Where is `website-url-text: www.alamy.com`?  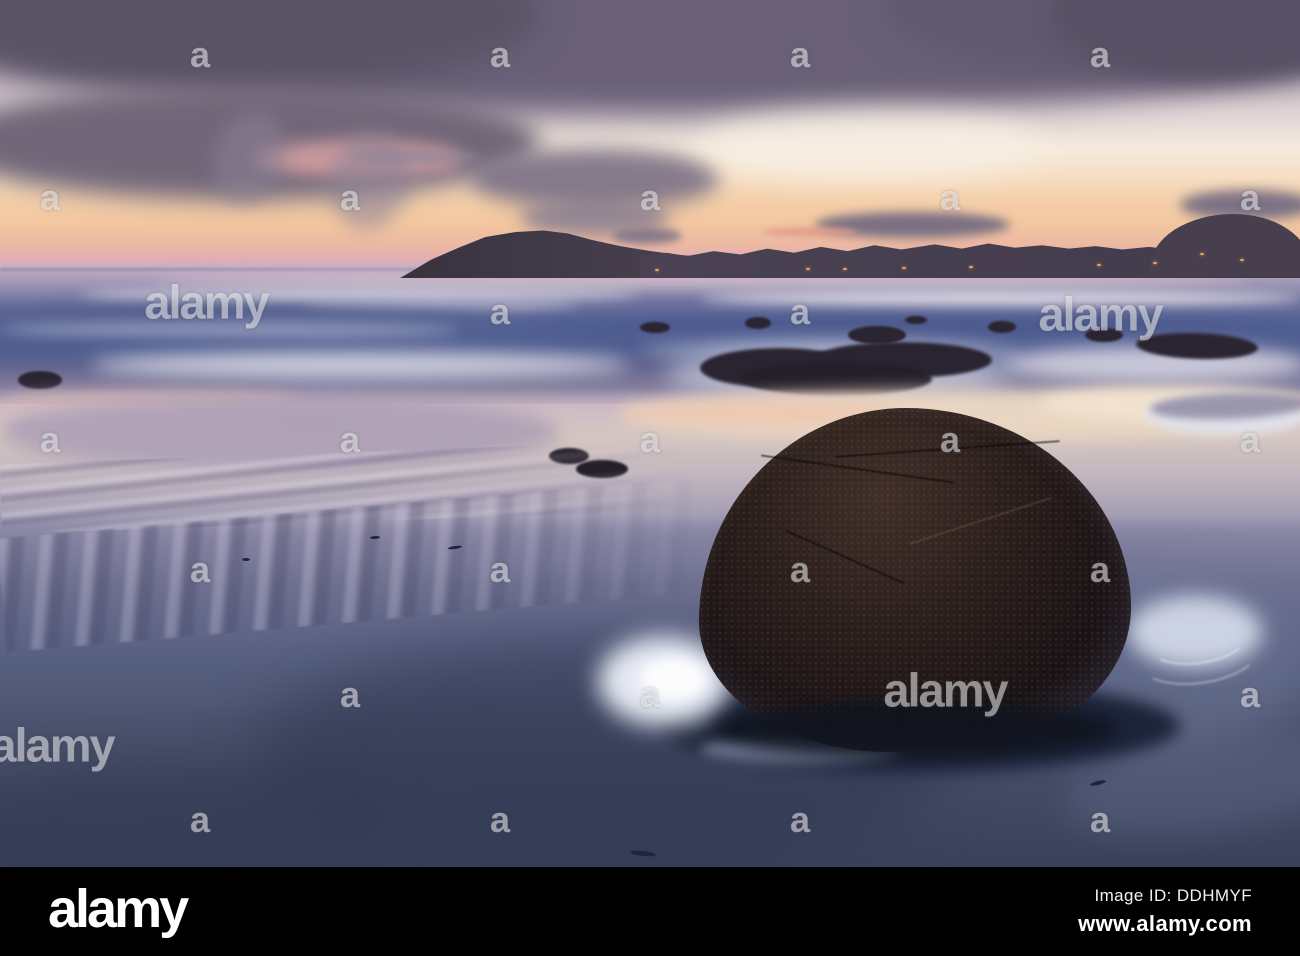
website-url-text: www.alamy.com is located at coordinates (1165, 923).